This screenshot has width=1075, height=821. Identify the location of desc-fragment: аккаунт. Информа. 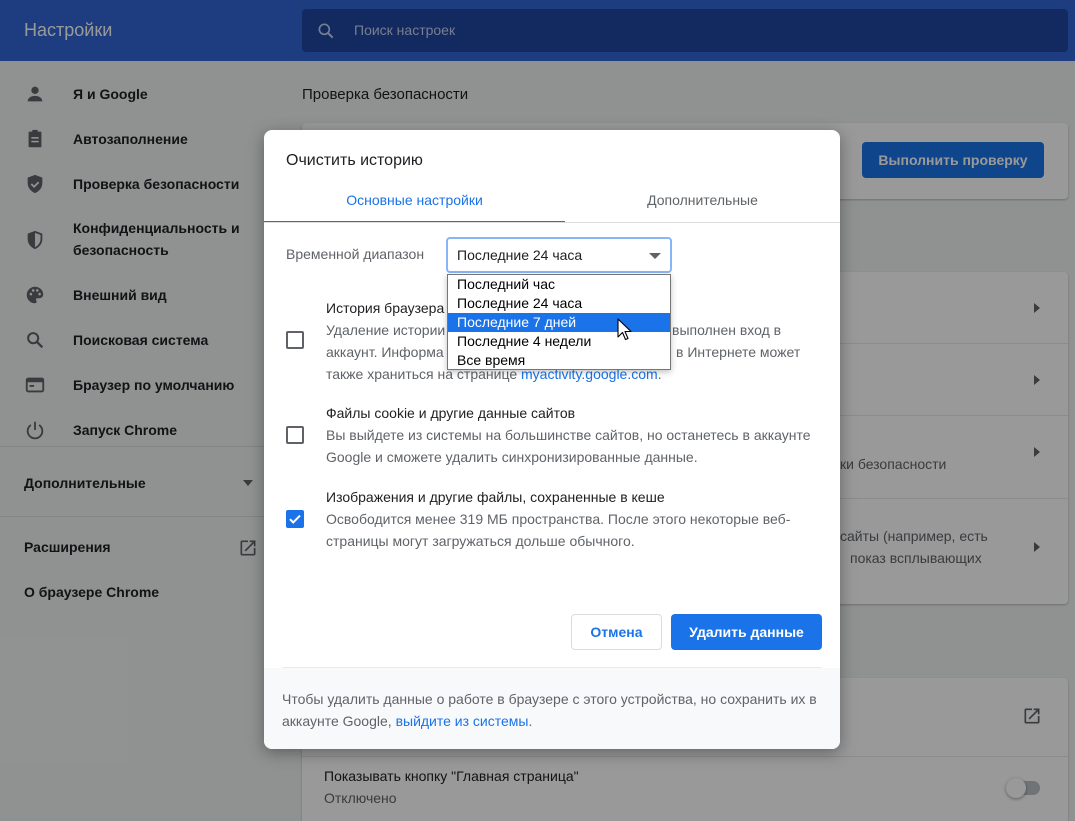
(385, 352).